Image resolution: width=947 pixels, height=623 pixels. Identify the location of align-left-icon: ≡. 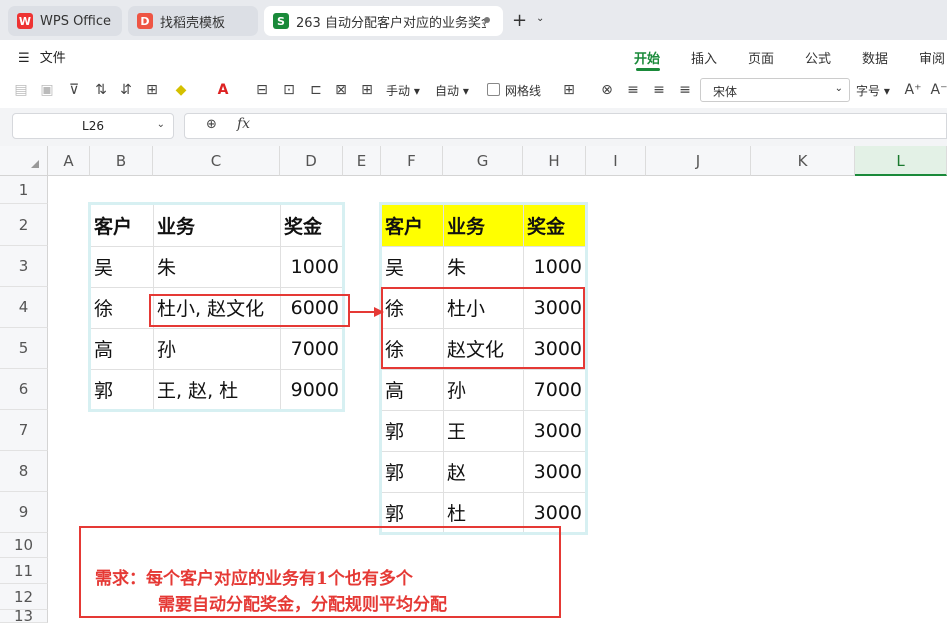
(633, 90).